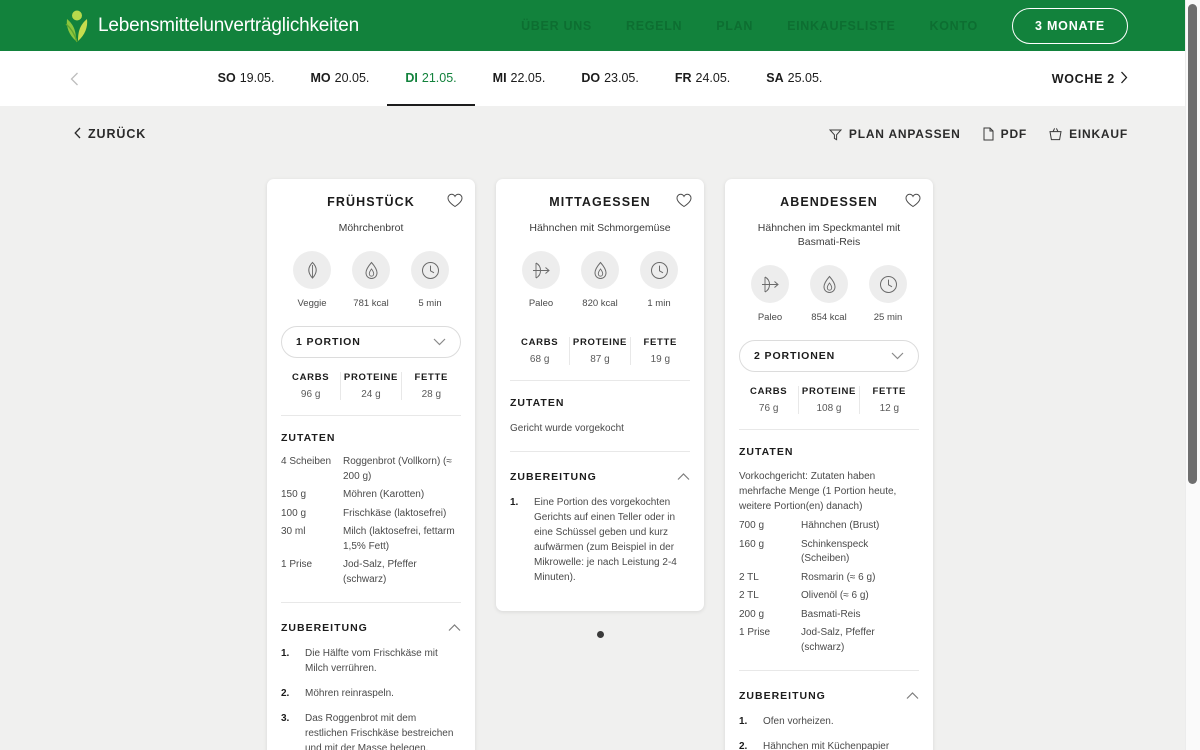 This screenshot has width=1200, height=750. I want to click on day-tab-mo: MO 20.05., so click(339, 78).